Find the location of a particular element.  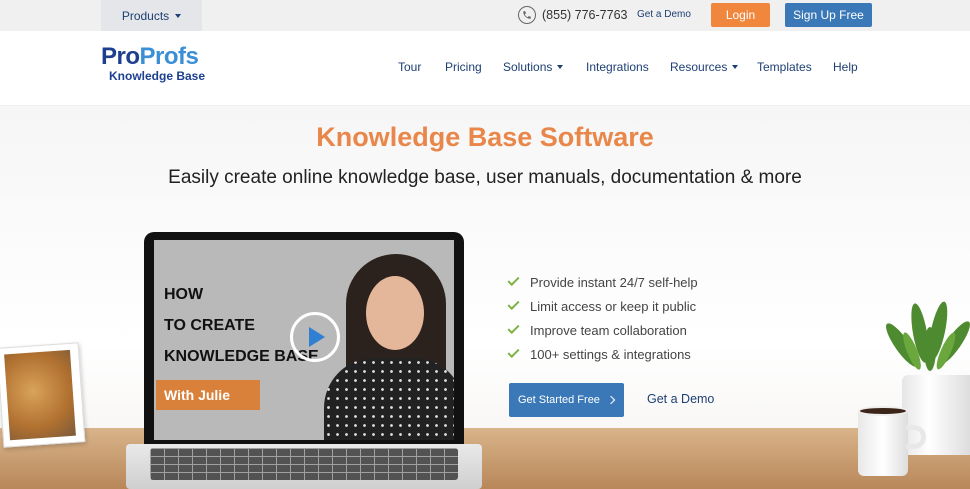

products-label: Products is located at coordinates (145, 15).